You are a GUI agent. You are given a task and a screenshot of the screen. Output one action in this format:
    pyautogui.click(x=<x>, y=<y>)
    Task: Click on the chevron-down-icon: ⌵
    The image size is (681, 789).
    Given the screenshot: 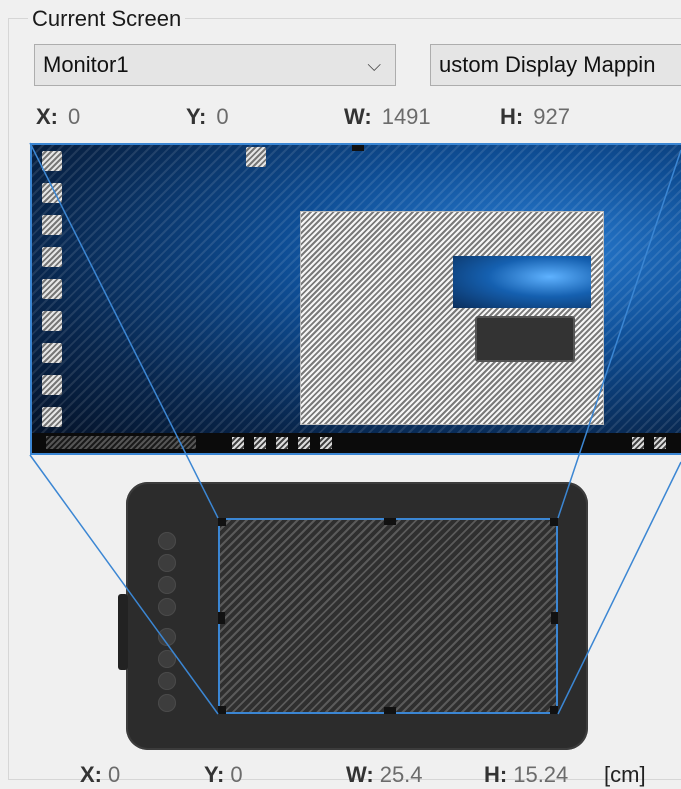 What is the action you would take?
    pyautogui.click(x=374, y=65)
    